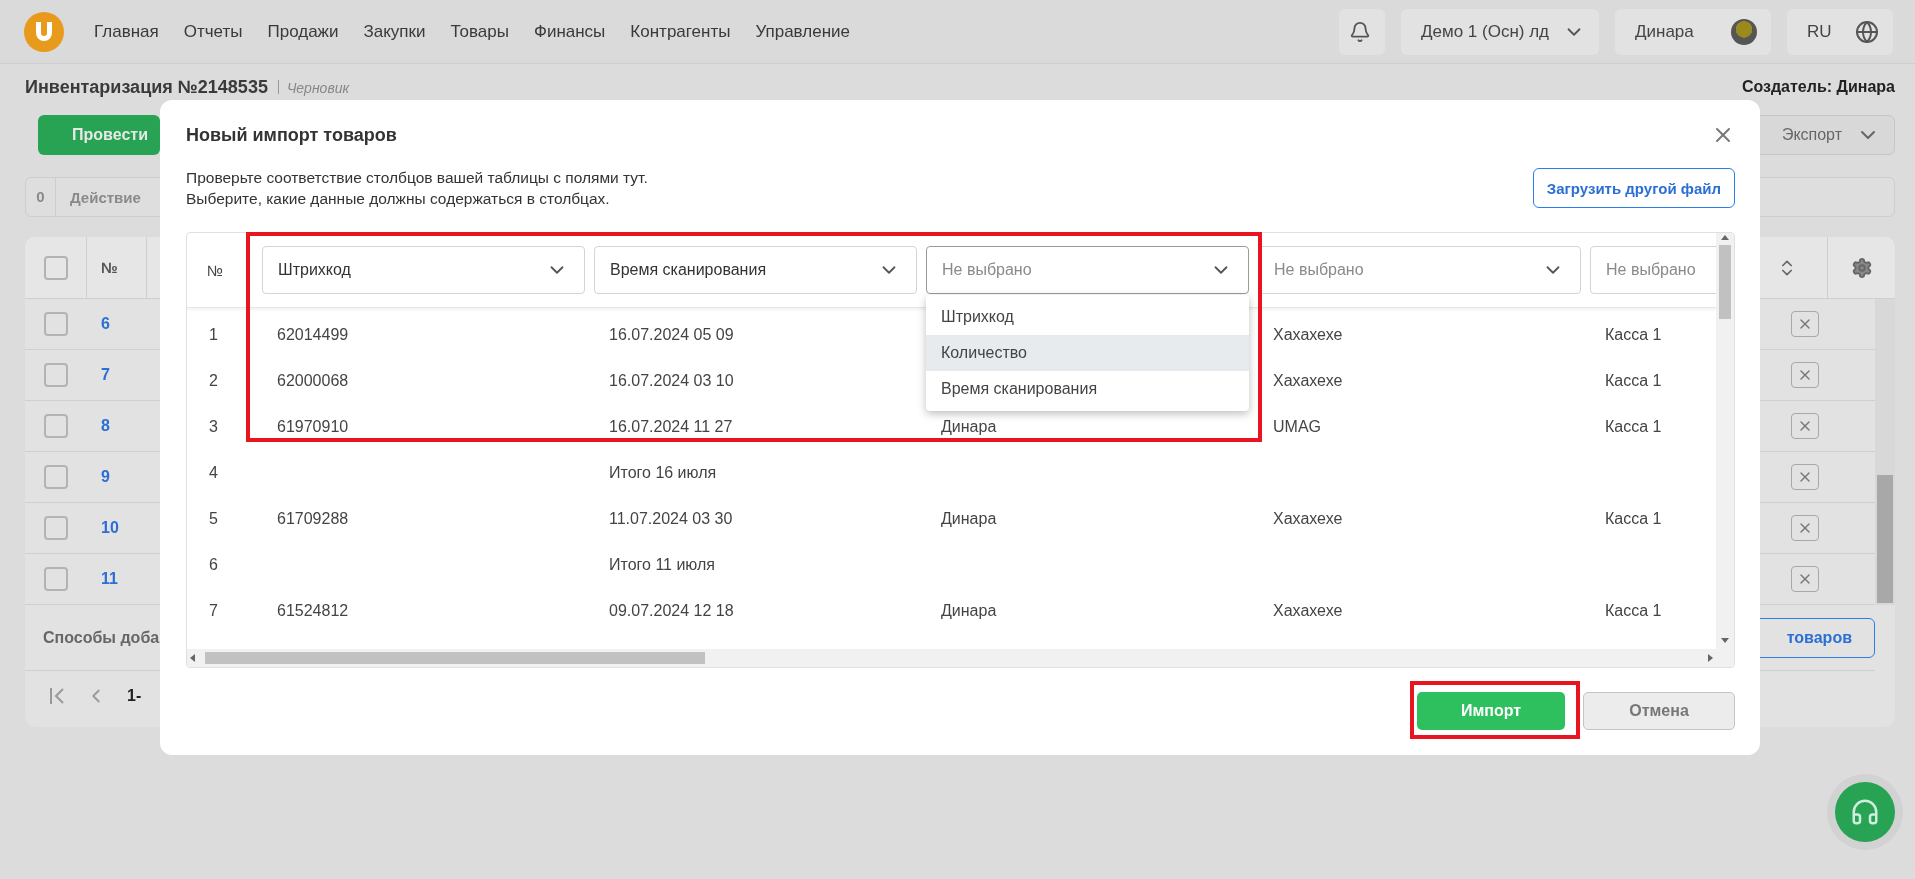 The image size is (1915, 879). Describe the element at coordinates (117, 528) in the screenshot. I see `row-number-link: 10` at that location.